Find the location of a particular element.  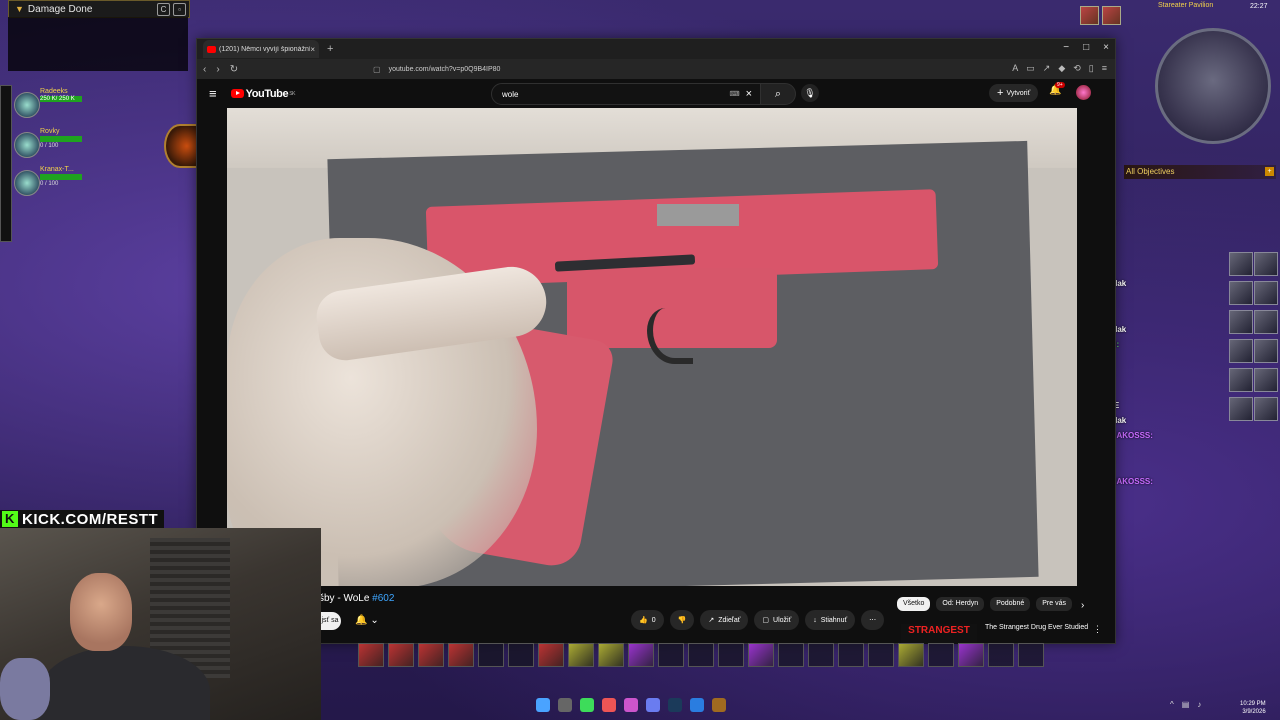

reload-button: ↻ is located at coordinates (234, 69).